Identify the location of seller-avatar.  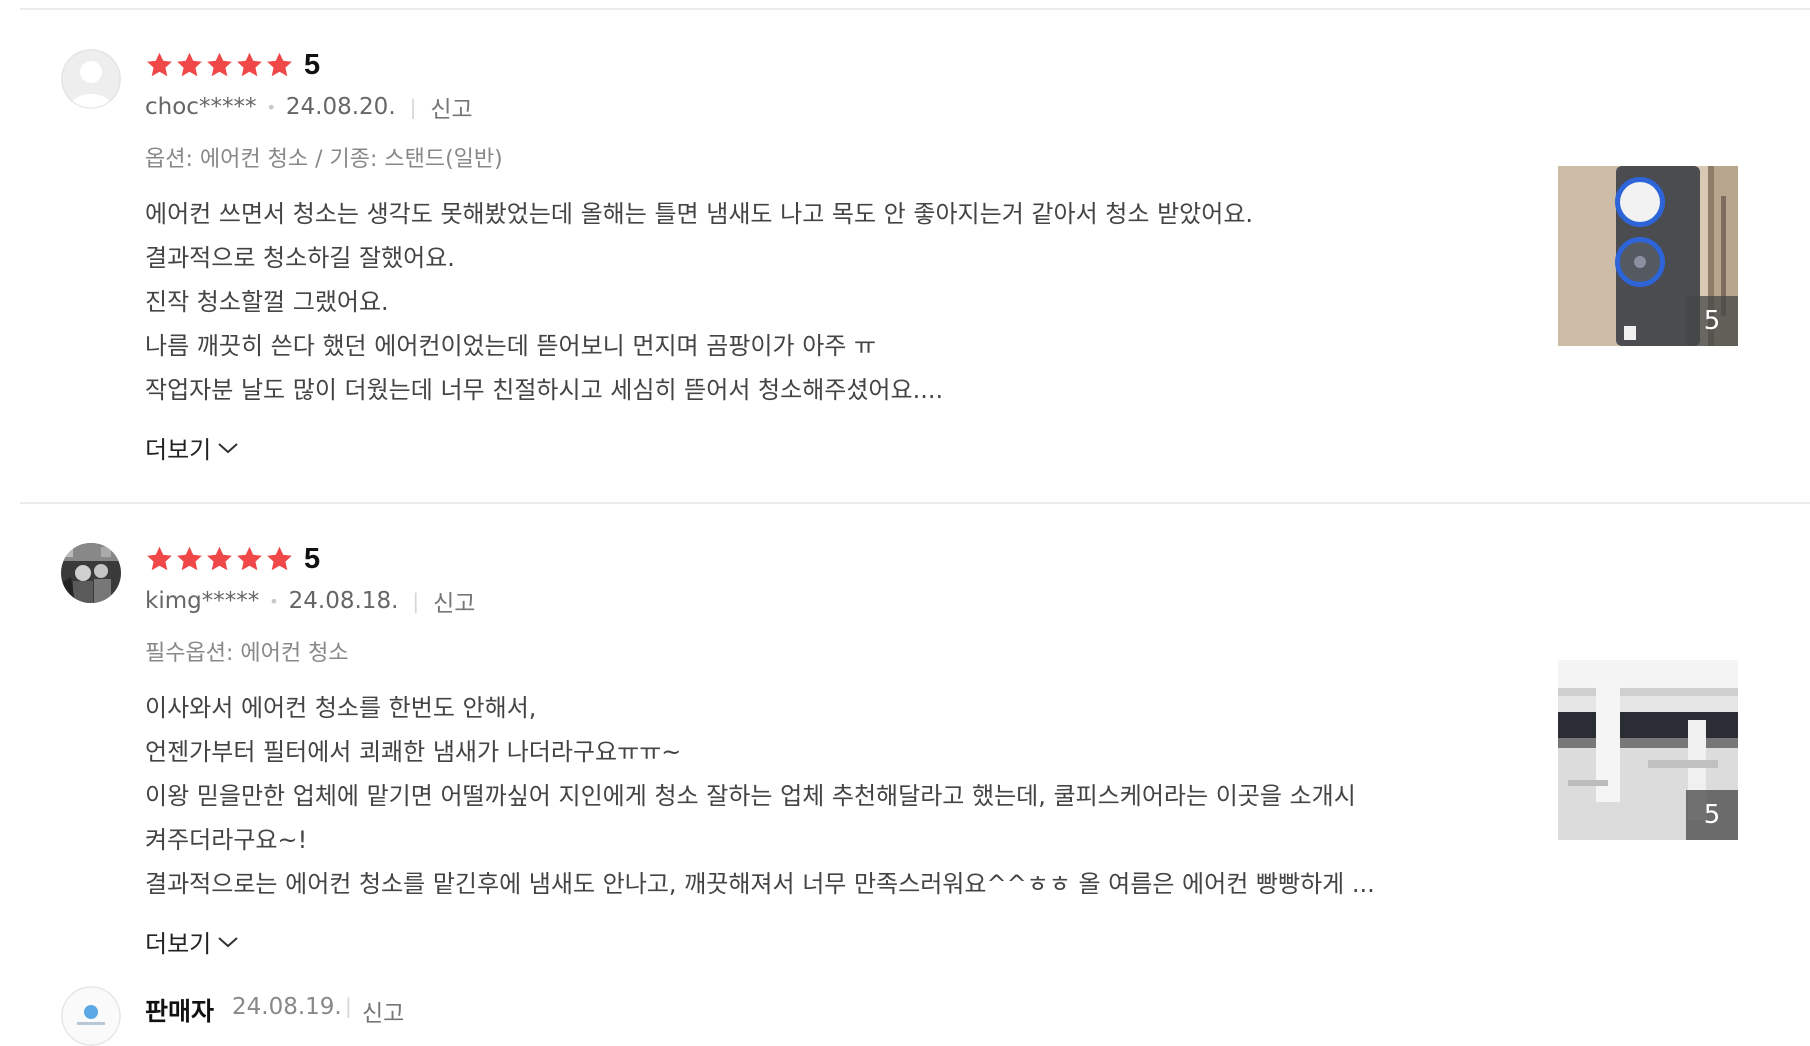
(91, 1016).